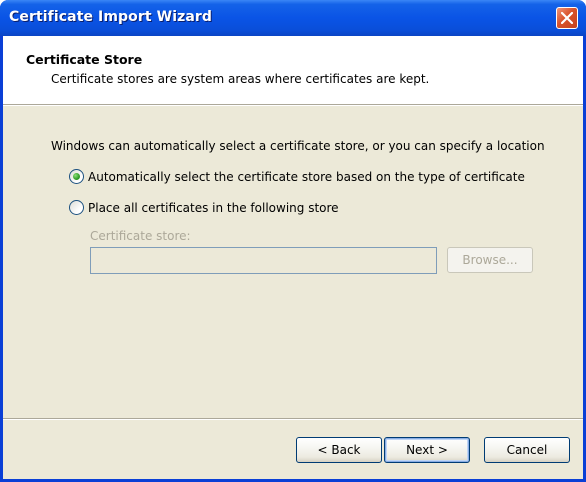  I want to click on place-in-store-radio, so click(76, 207).